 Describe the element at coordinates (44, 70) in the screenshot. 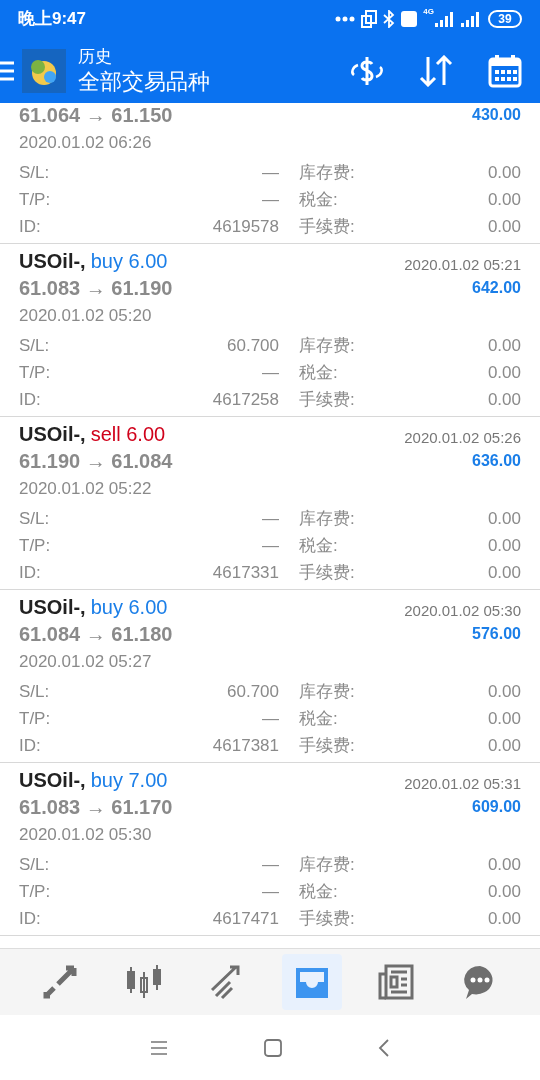

I see `app-logo-icon` at that location.